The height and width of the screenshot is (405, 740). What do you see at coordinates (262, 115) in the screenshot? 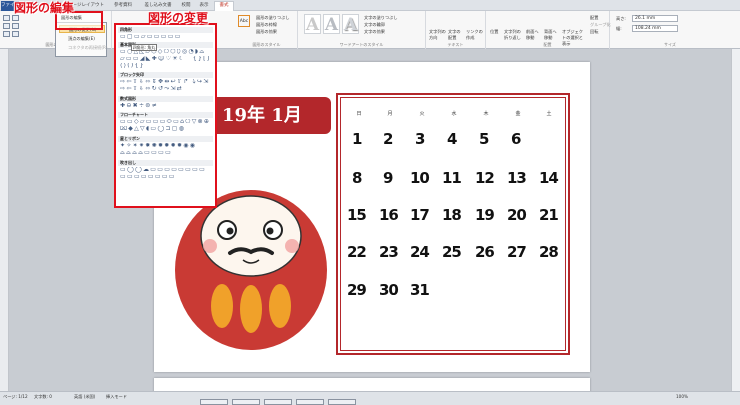
I see `month-banner-text: 19年 1月` at bounding box center [262, 115].